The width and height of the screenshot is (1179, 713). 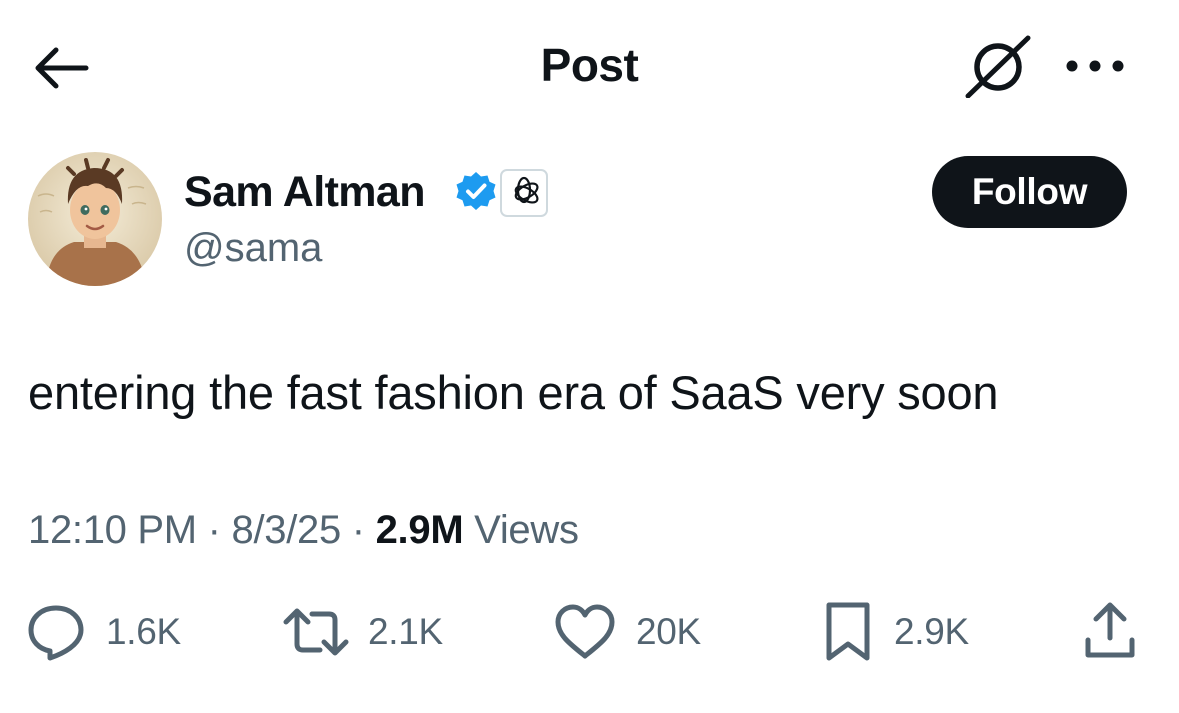 I want to click on grok-button, so click(x=998, y=66).